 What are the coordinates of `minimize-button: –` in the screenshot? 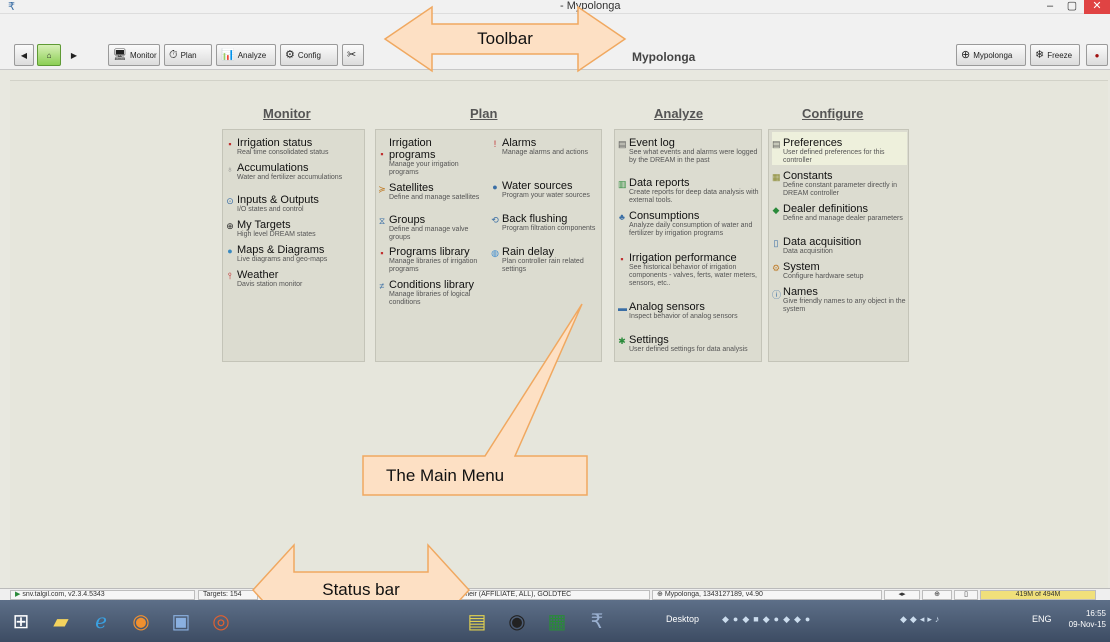 It's located at (1050, 7).